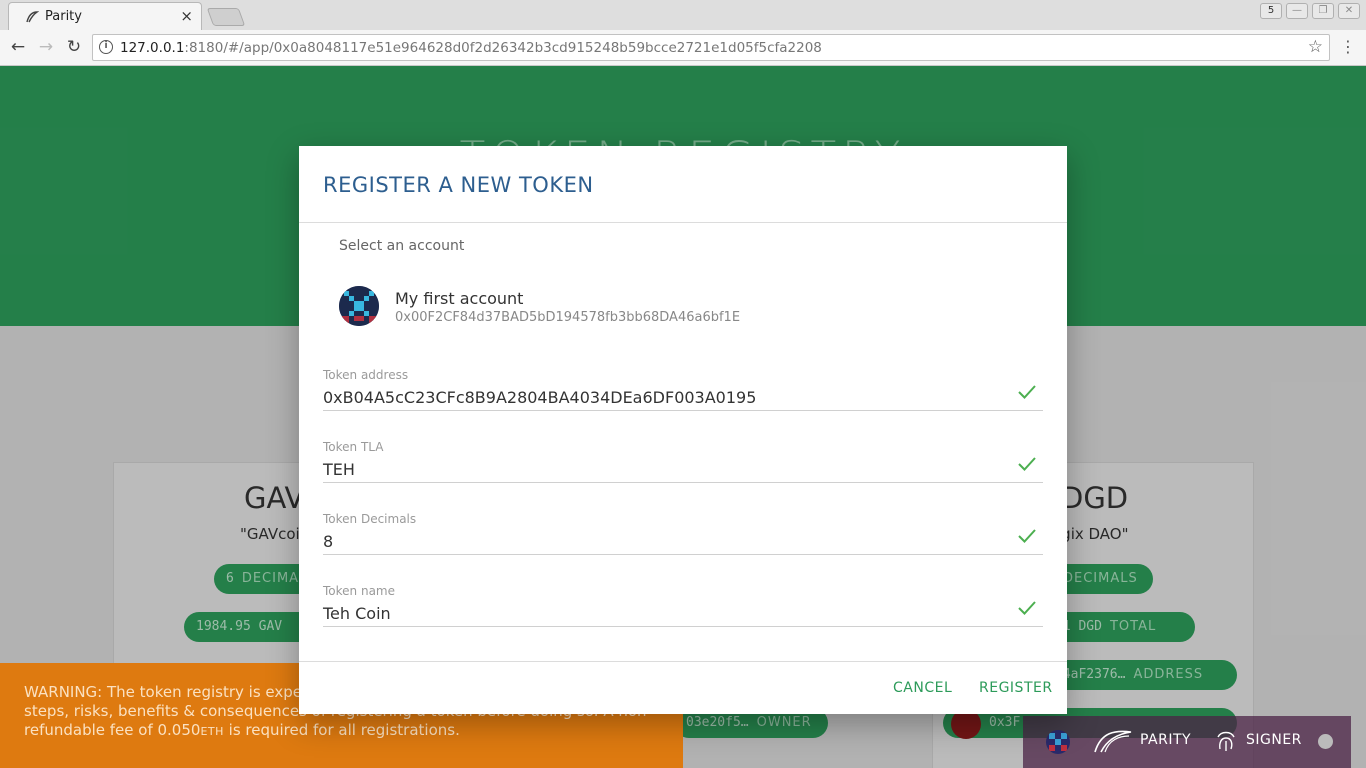 This screenshot has width=1366, height=768. What do you see at coordinates (1226, 744) in the screenshot?
I see `fingerprint-icon` at bounding box center [1226, 744].